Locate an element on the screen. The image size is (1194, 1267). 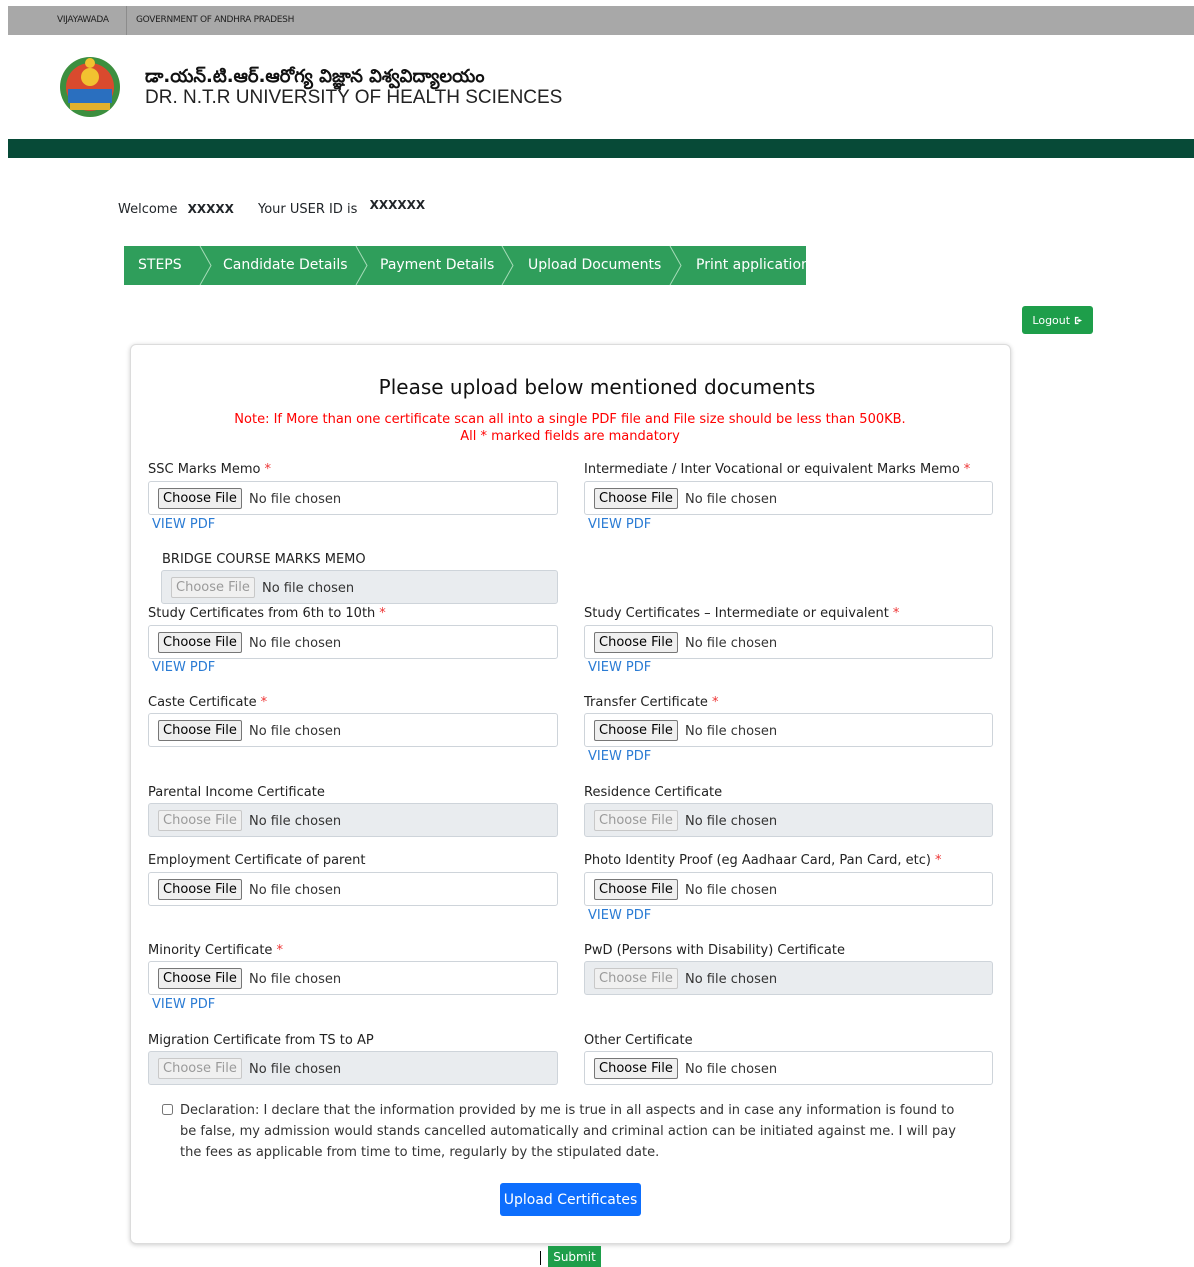
university-logo is located at coordinates (90, 87).